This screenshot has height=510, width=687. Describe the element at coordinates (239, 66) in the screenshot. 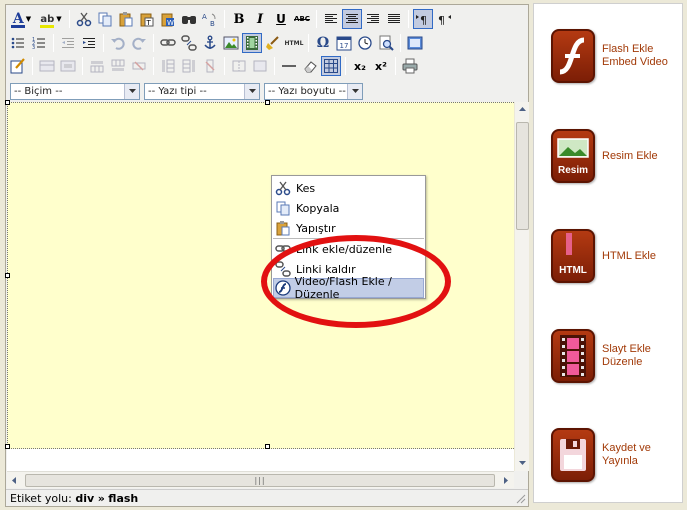

I see `split-cells-button` at that location.